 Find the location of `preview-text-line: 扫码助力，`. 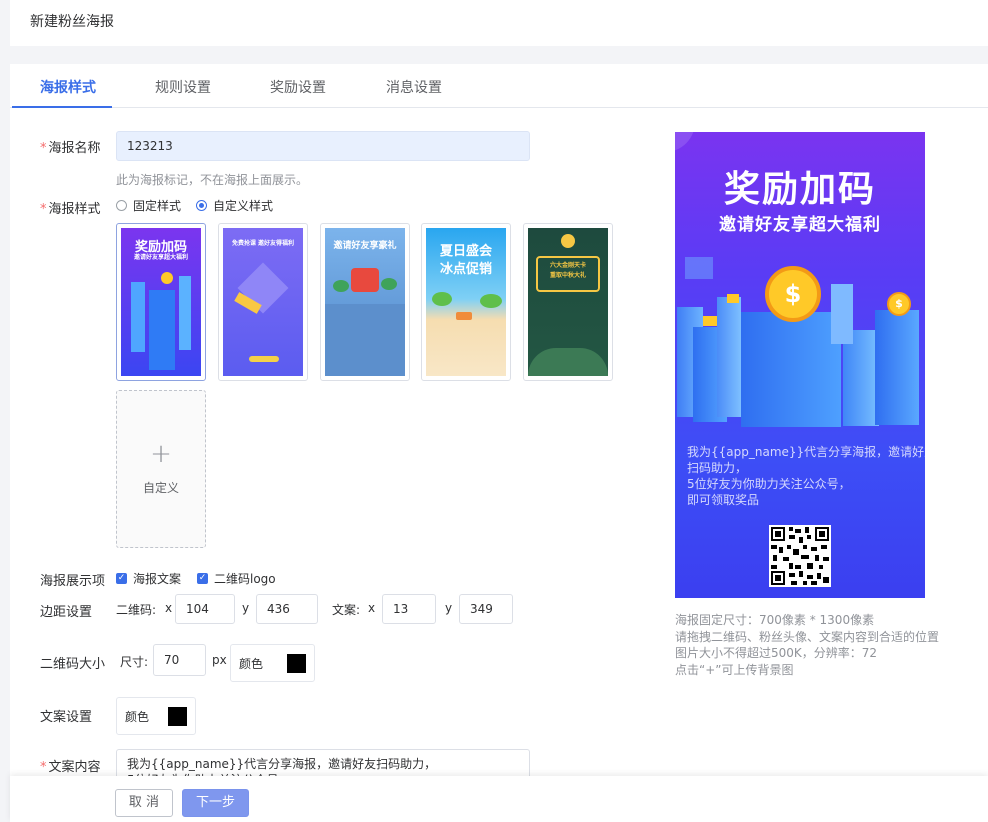

preview-text-line: 扫码助力， is located at coordinates (717, 468).